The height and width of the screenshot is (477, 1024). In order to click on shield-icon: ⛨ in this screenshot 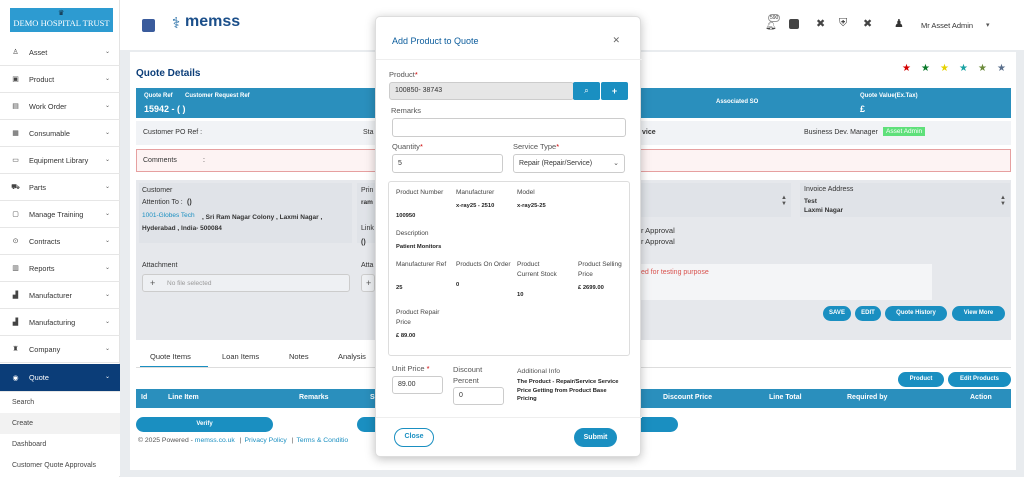, I will do `click(843, 23)`.